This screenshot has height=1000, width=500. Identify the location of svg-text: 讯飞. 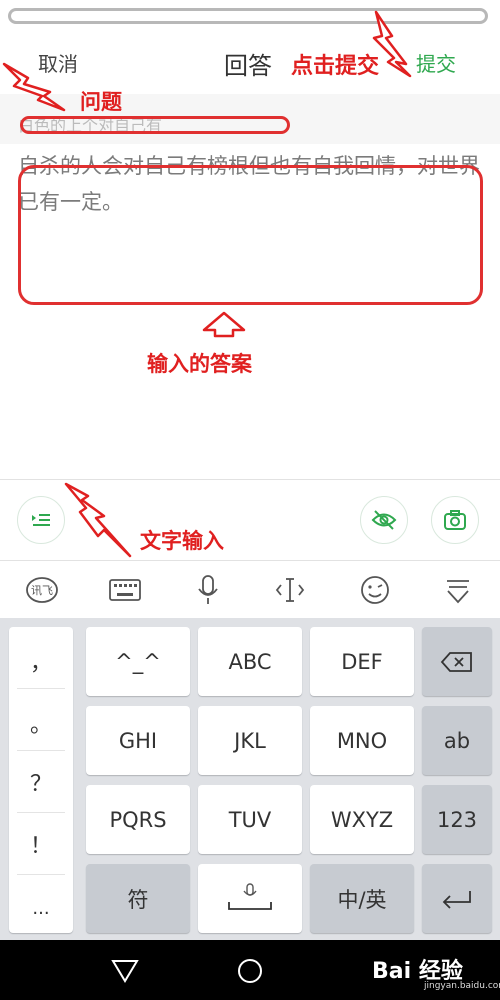
(42, 590).